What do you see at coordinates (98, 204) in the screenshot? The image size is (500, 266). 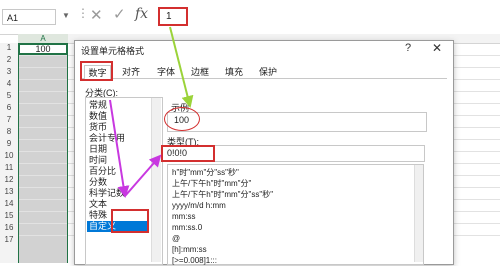 I see `category-item: 文本` at bounding box center [98, 204].